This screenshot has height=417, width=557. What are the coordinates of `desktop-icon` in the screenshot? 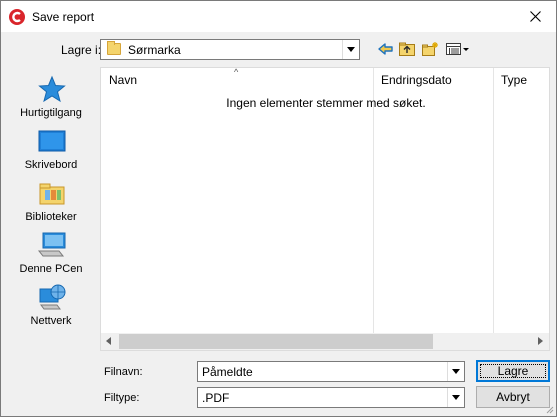 It's located at (52, 141).